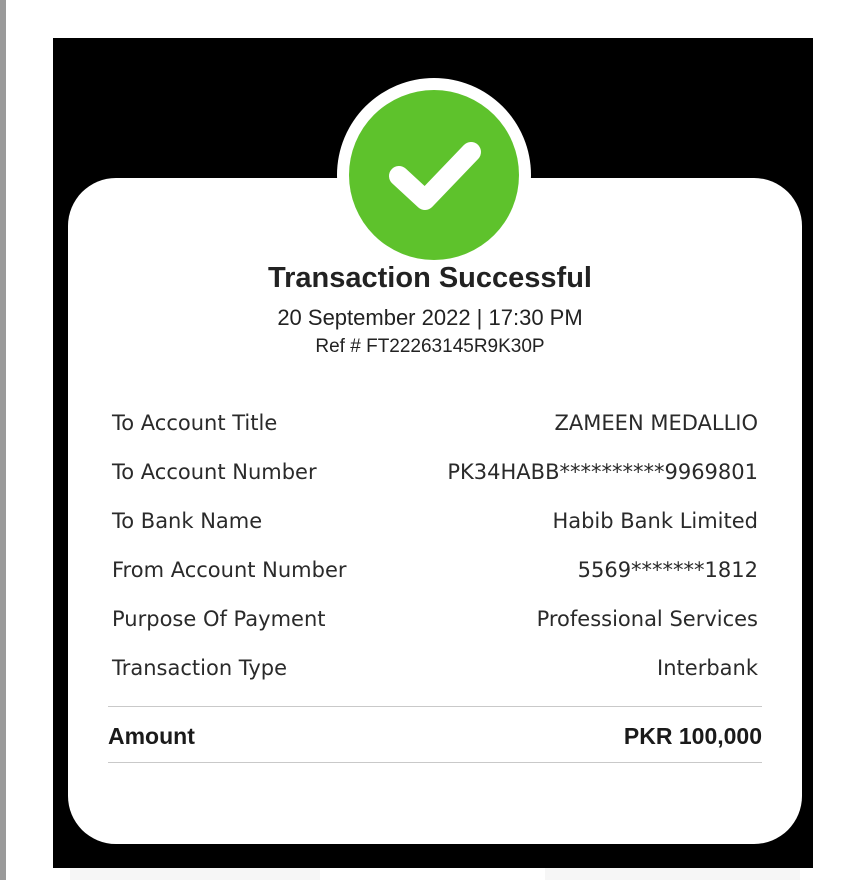 This screenshot has height=880, width=860. I want to click on detail-row-from-account: From Account Number 5569*******1812, so click(435, 570).